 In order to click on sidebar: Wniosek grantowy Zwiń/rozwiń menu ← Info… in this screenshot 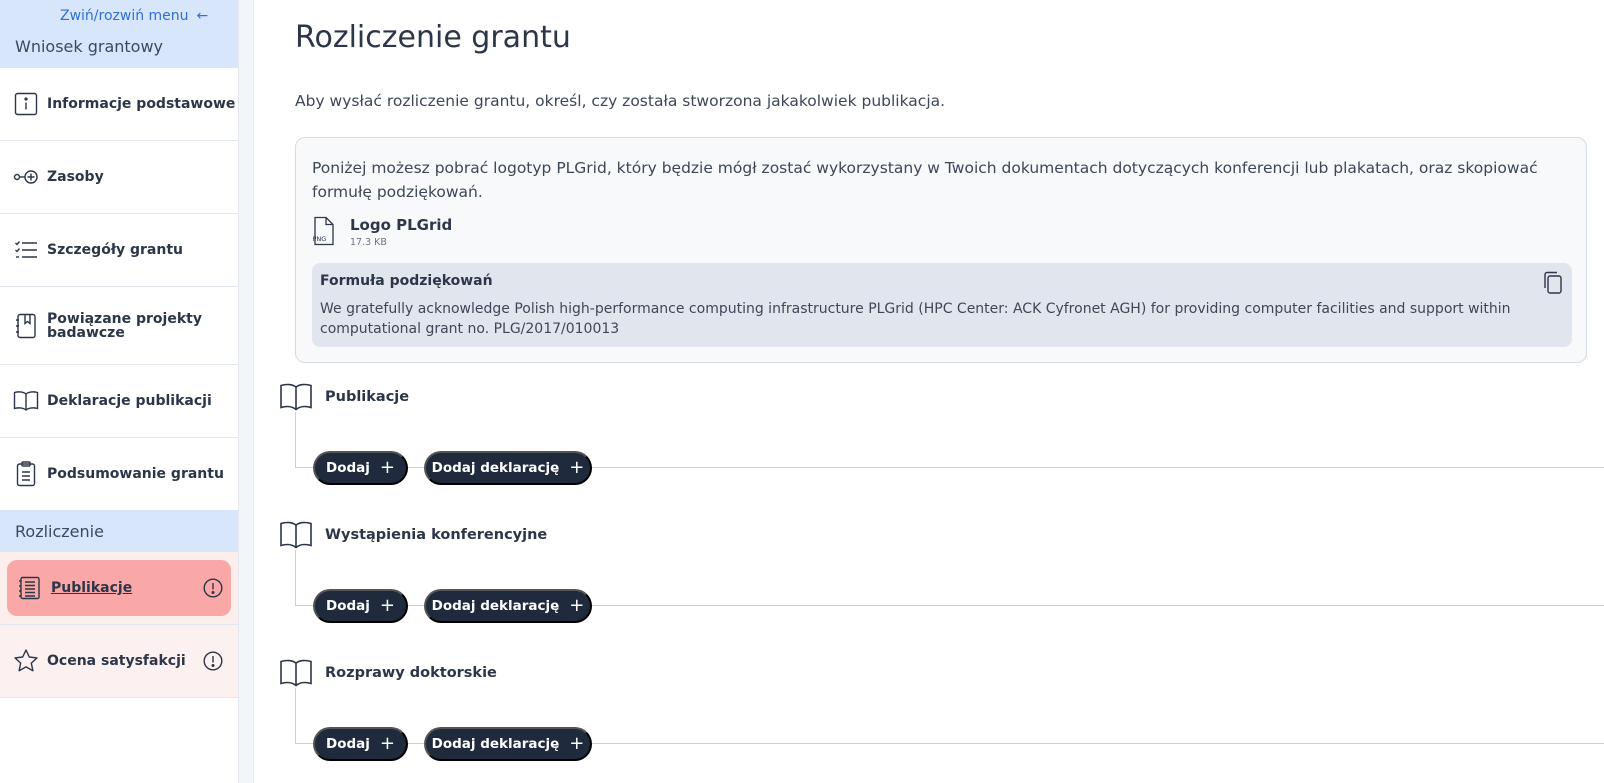, I will do `click(119, 391)`.